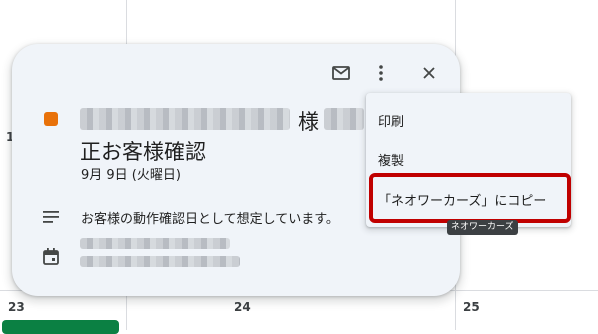 The image size is (598, 334). What do you see at coordinates (51, 258) in the screenshot?
I see `calendar-icon` at bounding box center [51, 258].